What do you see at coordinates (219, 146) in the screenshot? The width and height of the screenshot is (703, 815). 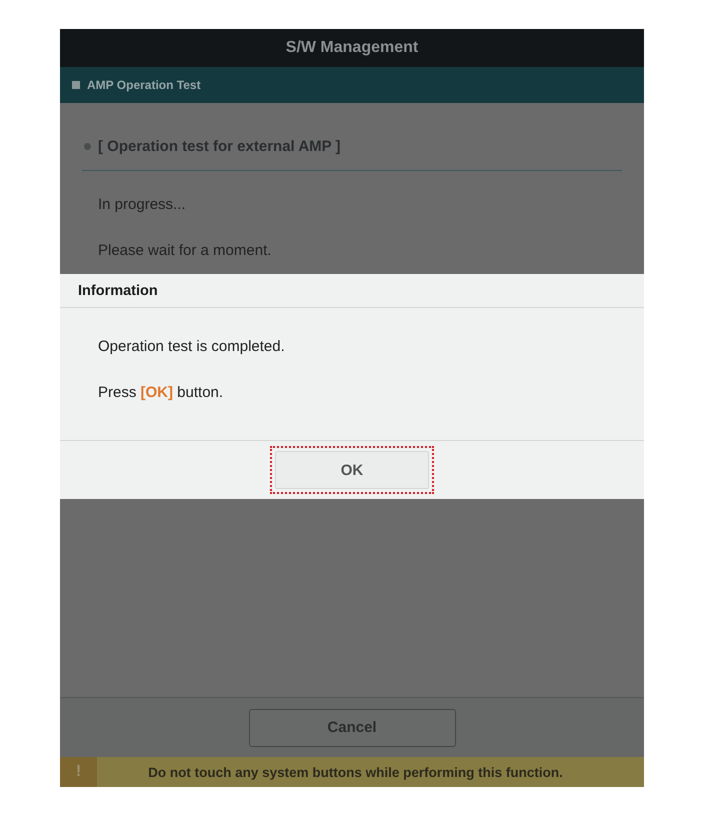 I see `content-heading: [ Operation test for external AMP ]` at bounding box center [219, 146].